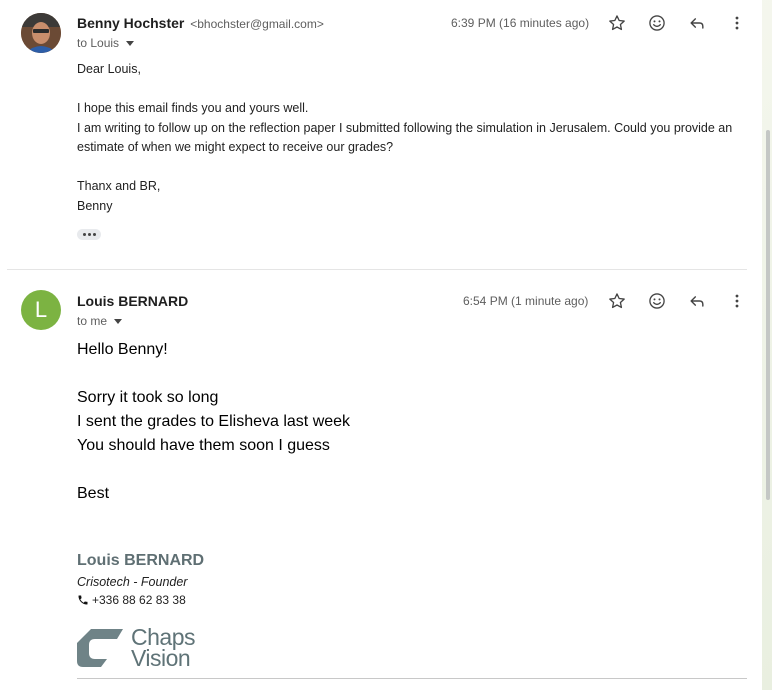  Describe the element at coordinates (130, 23) in the screenshot. I see `sender-name: Benny Hochster` at that location.